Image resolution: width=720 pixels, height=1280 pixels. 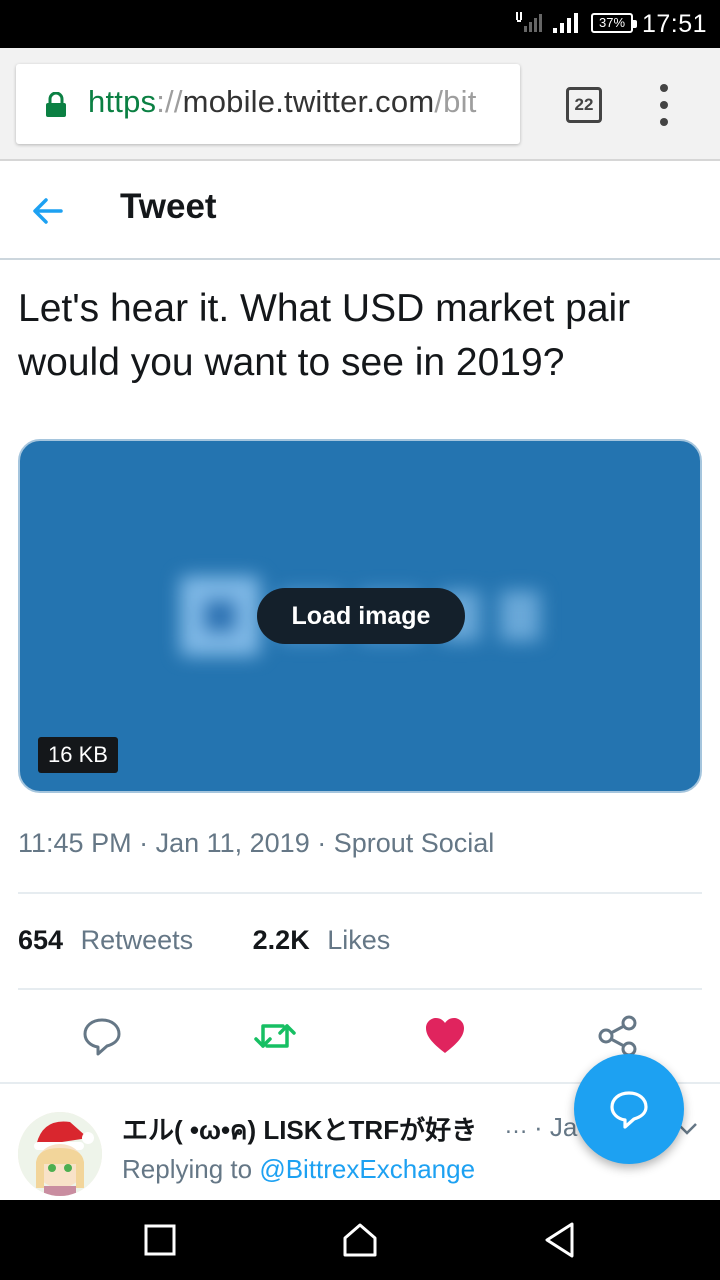 I want to click on load-image-button: Load image, so click(x=361, y=616).